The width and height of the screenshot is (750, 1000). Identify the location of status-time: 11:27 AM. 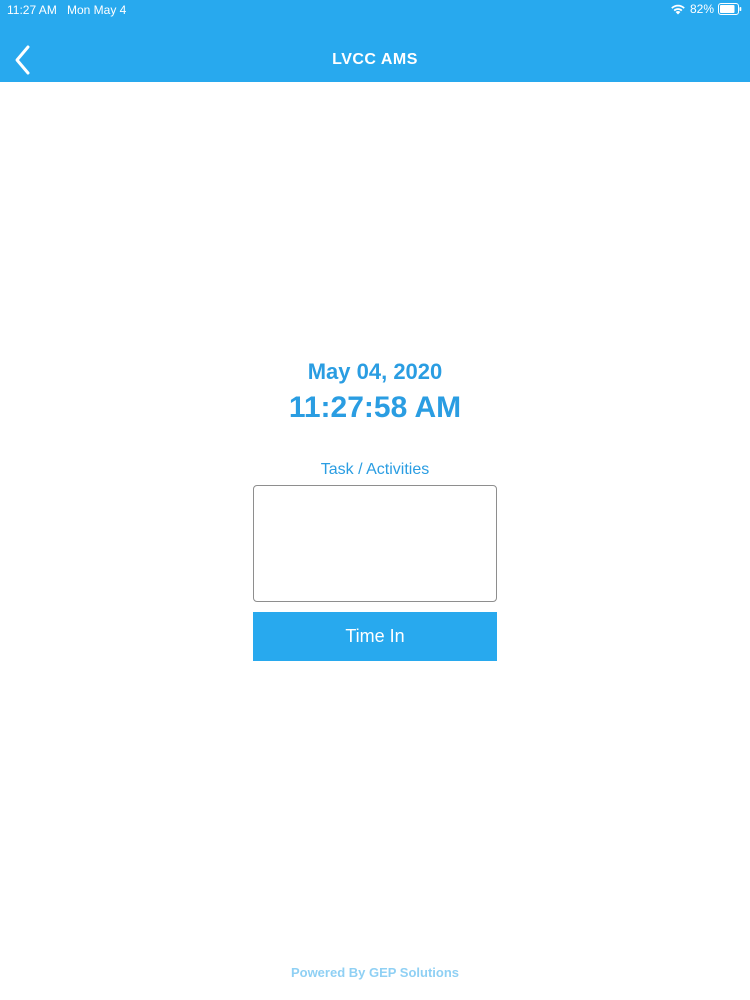
(32, 10).